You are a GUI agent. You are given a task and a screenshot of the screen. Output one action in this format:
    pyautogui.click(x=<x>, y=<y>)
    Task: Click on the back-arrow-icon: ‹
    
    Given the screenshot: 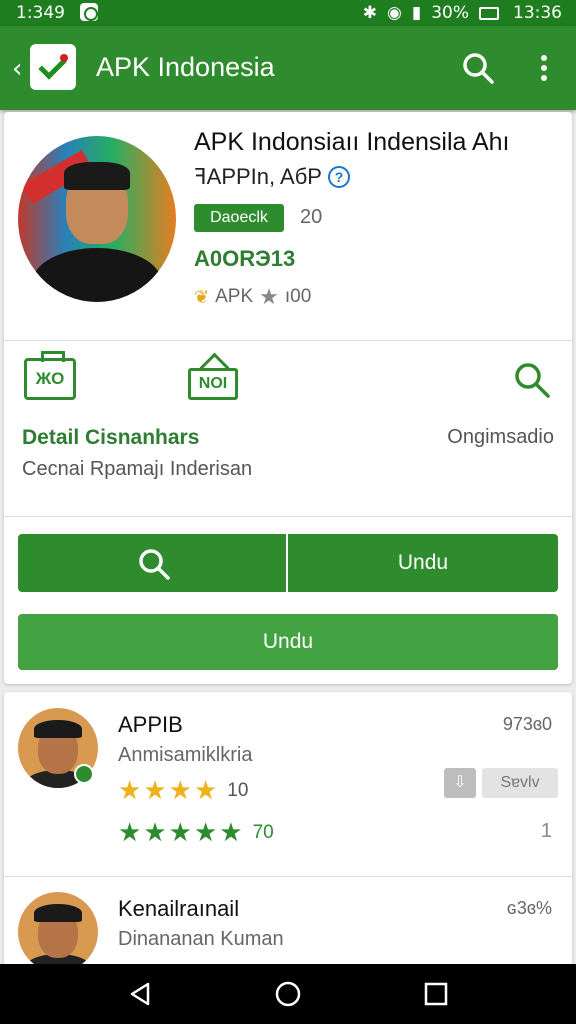 What is the action you would take?
    pyautogui.click(x=17, y=69)
    